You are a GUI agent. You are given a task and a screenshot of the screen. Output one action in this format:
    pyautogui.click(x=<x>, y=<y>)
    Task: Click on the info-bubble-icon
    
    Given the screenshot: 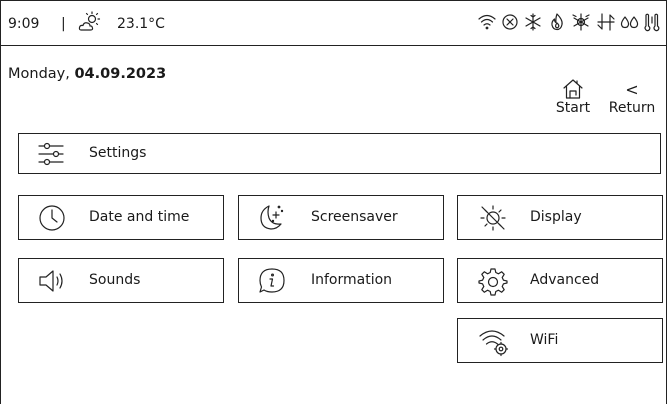 What is the action you would take?
    pyautogui.click(x=272, y=281)
    